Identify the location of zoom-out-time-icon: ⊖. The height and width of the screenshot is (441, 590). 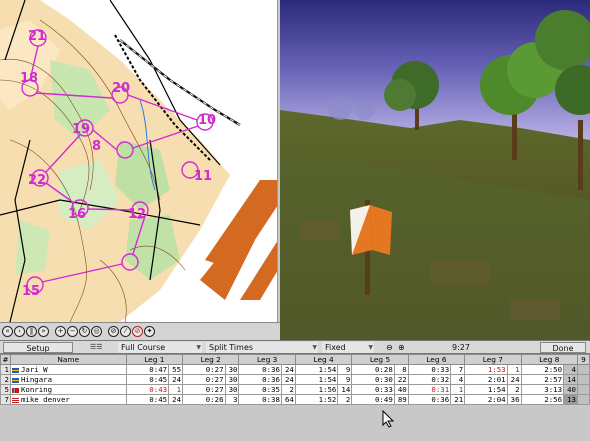
(391, 347).